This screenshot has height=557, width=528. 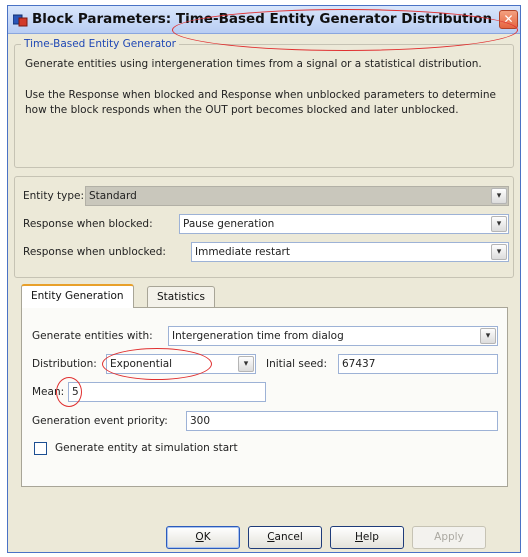 I want to click on cancel-label: ancel, so click(x=288, y=537).